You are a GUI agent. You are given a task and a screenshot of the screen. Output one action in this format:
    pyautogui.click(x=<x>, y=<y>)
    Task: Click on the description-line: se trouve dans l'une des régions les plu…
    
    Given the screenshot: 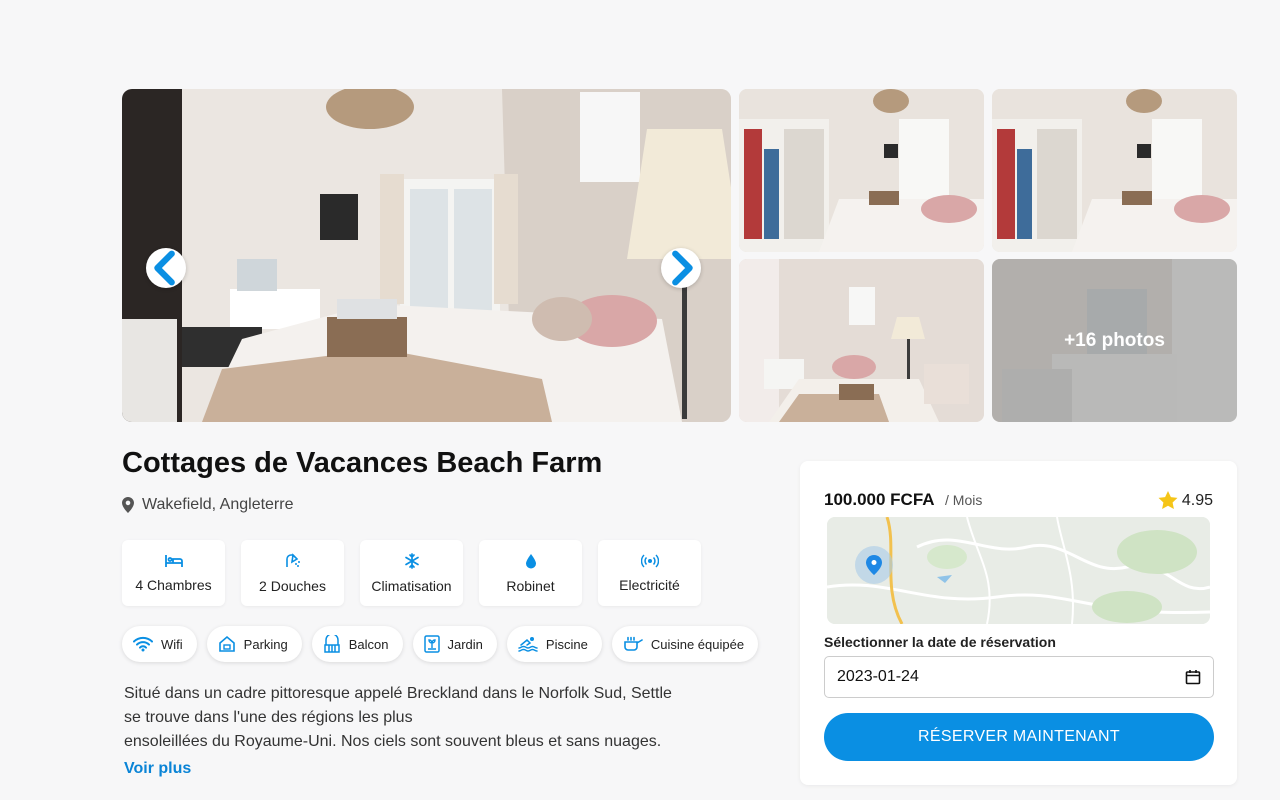 What is the action you would take?
    pyautogui.click(x=268, y=717)
    